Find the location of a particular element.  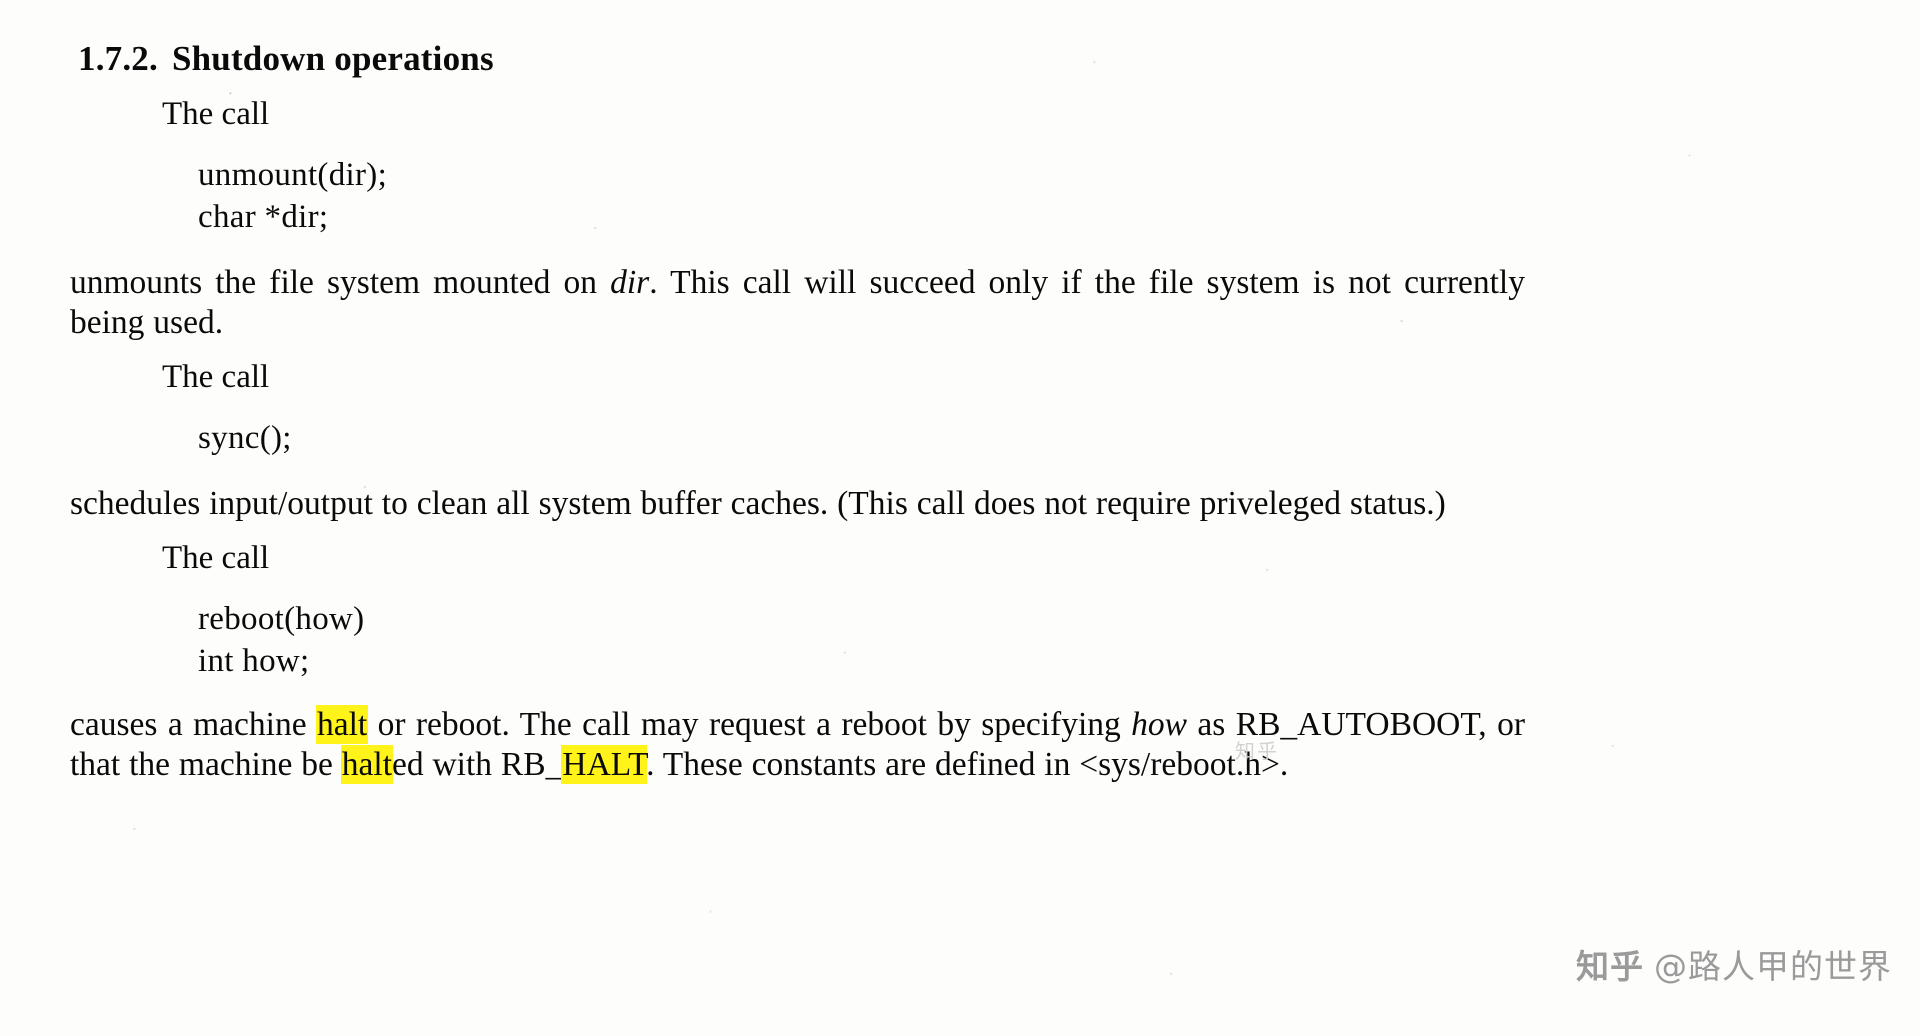

watermark: 知乎 @路人甲的世界 is located at coordinates (1734, 964).